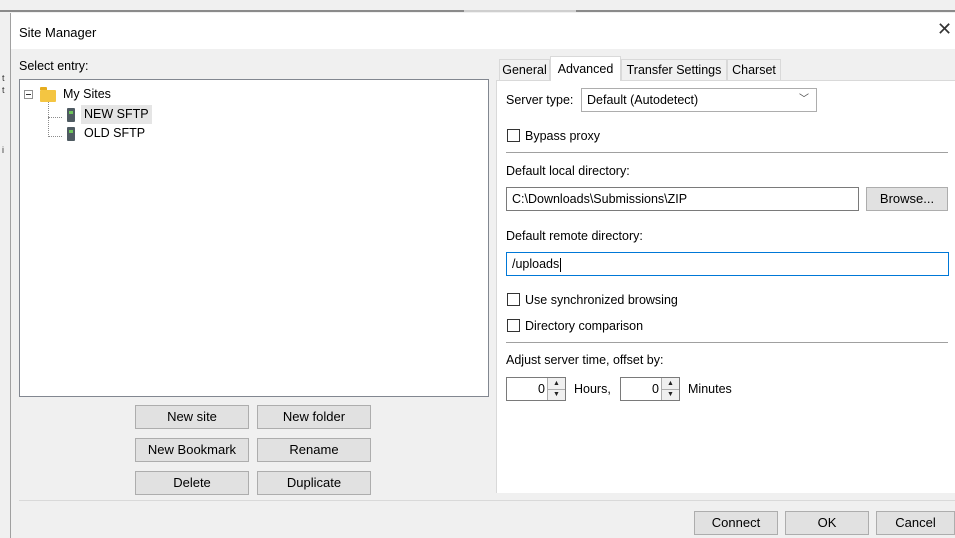  Describe the element at coordinates (87, 94) in the screenshot. I see `tree-item-label: My Sites` at that location.